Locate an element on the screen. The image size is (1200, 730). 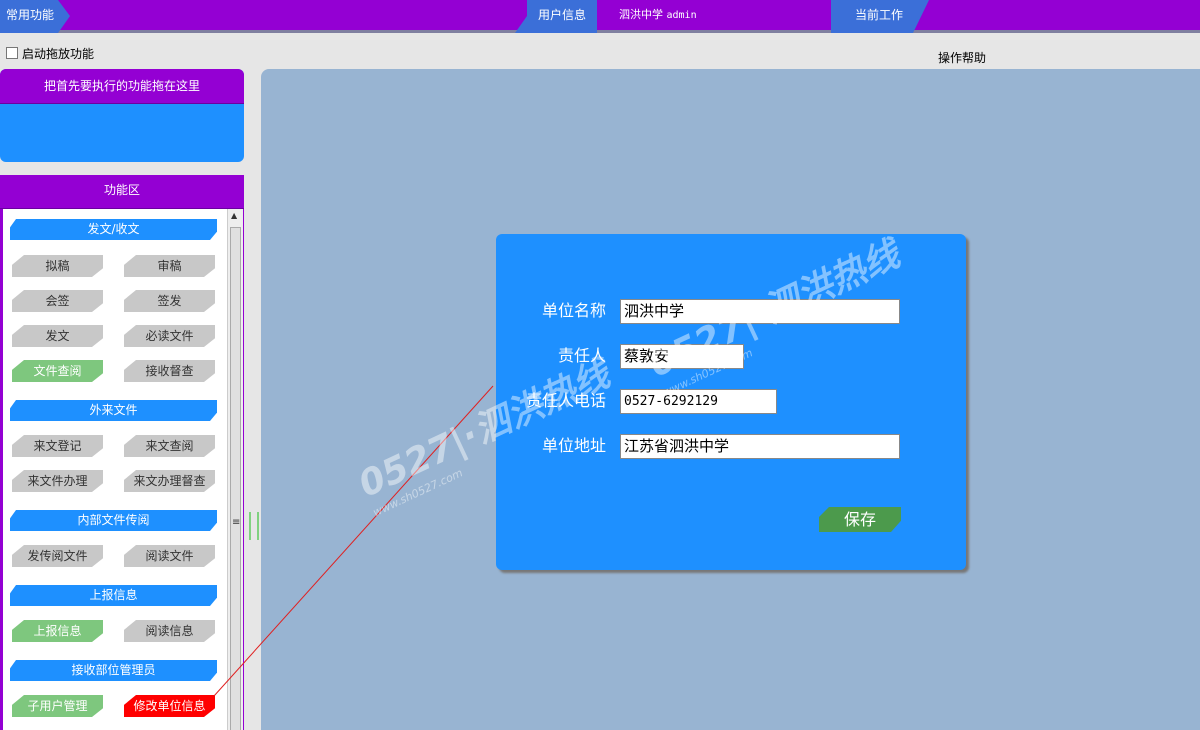
scroll-thumb is located at coordinates (235, 478).